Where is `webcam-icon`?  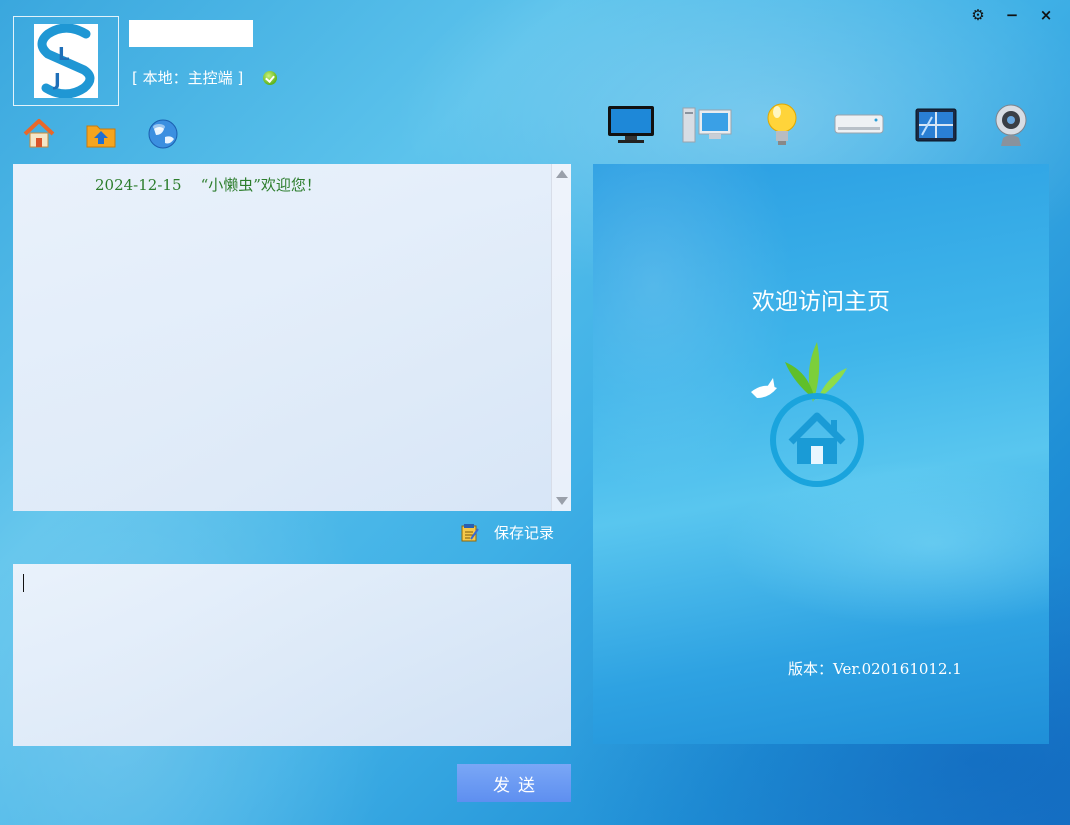 webcam-icon is located at coordinates (1011, 125).